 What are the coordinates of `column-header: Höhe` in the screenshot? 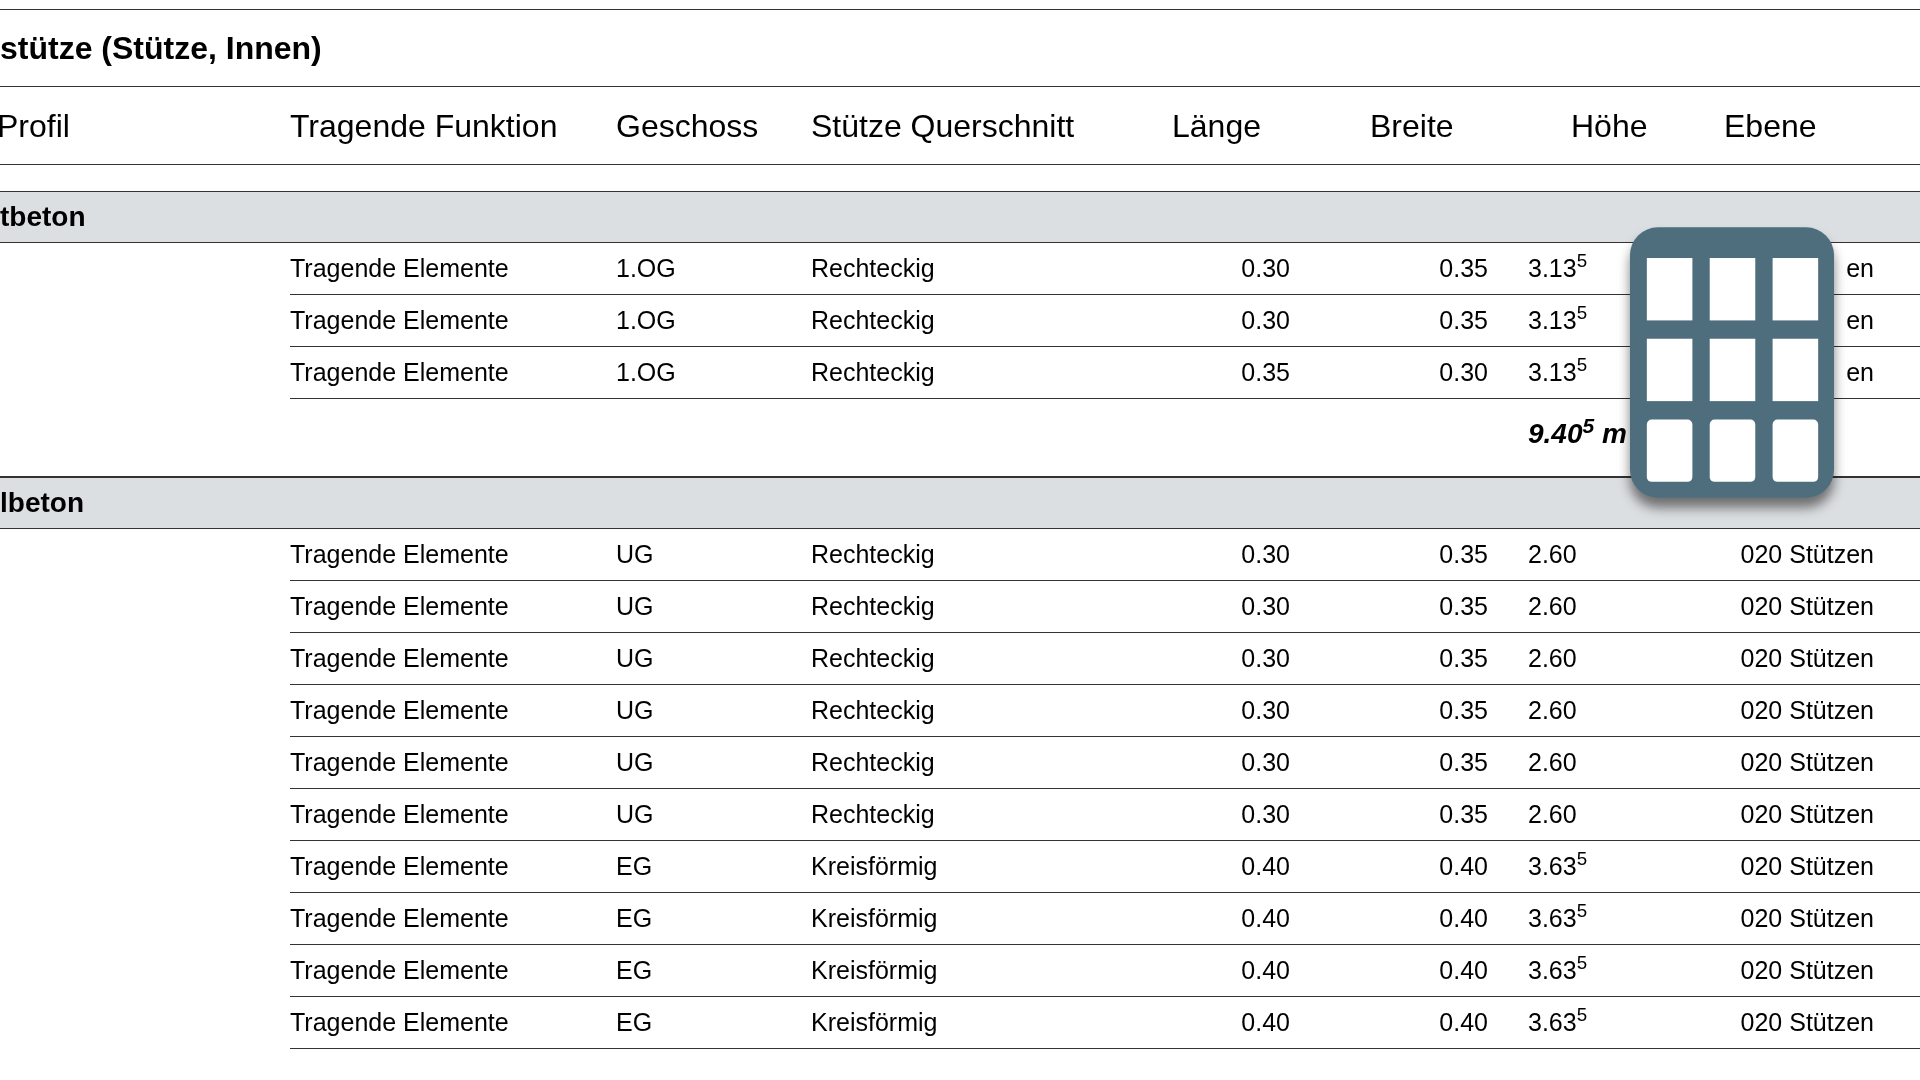 It's located at (1609, 125).